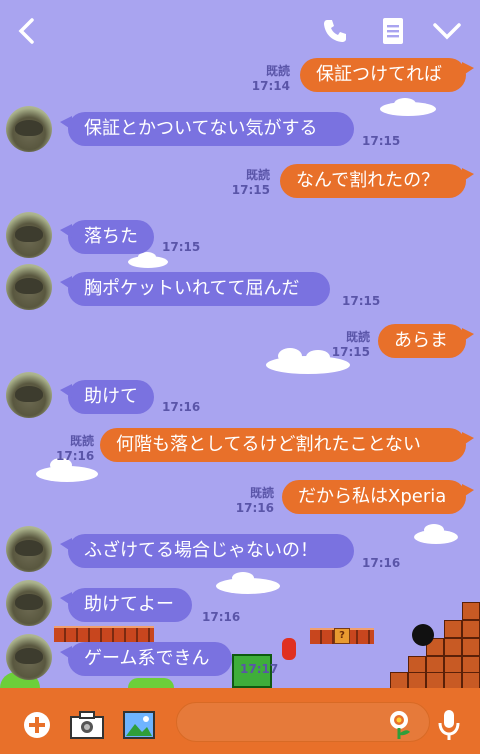  What do you see at coordinates (107, 237) in the screenshot?
I see `incoming-message-bubble: 落ちた` at bounding box center [107, 237].